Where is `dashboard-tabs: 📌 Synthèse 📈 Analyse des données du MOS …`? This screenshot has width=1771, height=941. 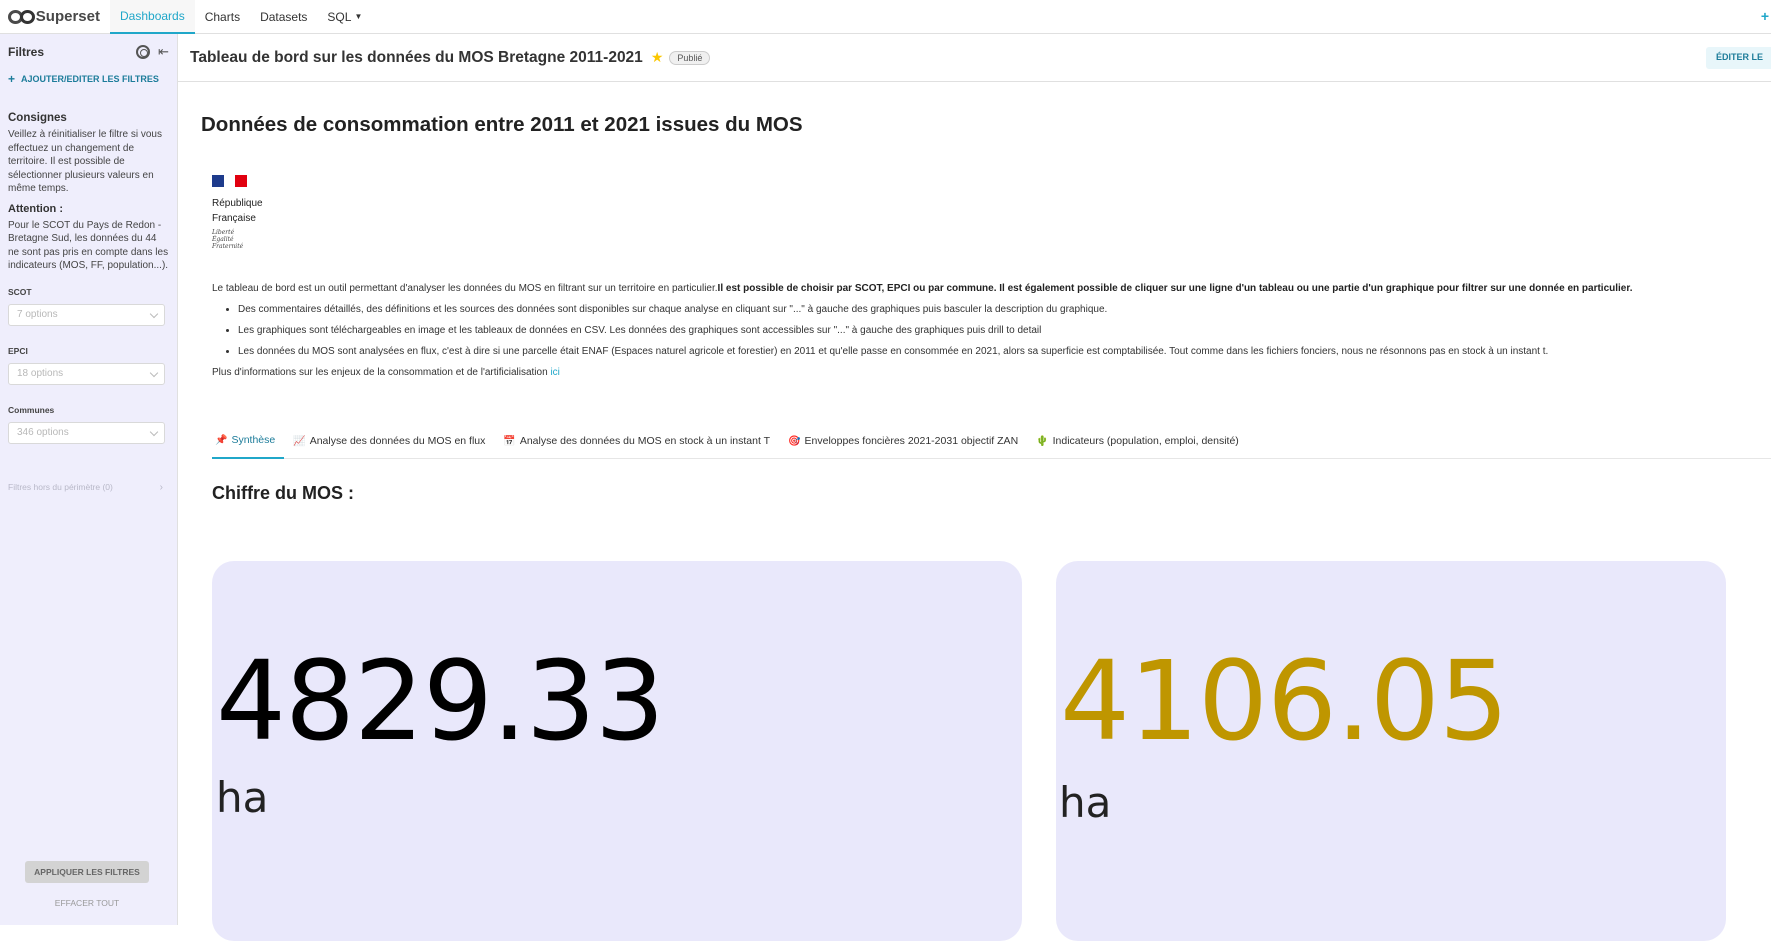 dashboard-tabs: 📌 Synthèse 📈 Analyse des données du MOS … is located at coordinates (991, 441).